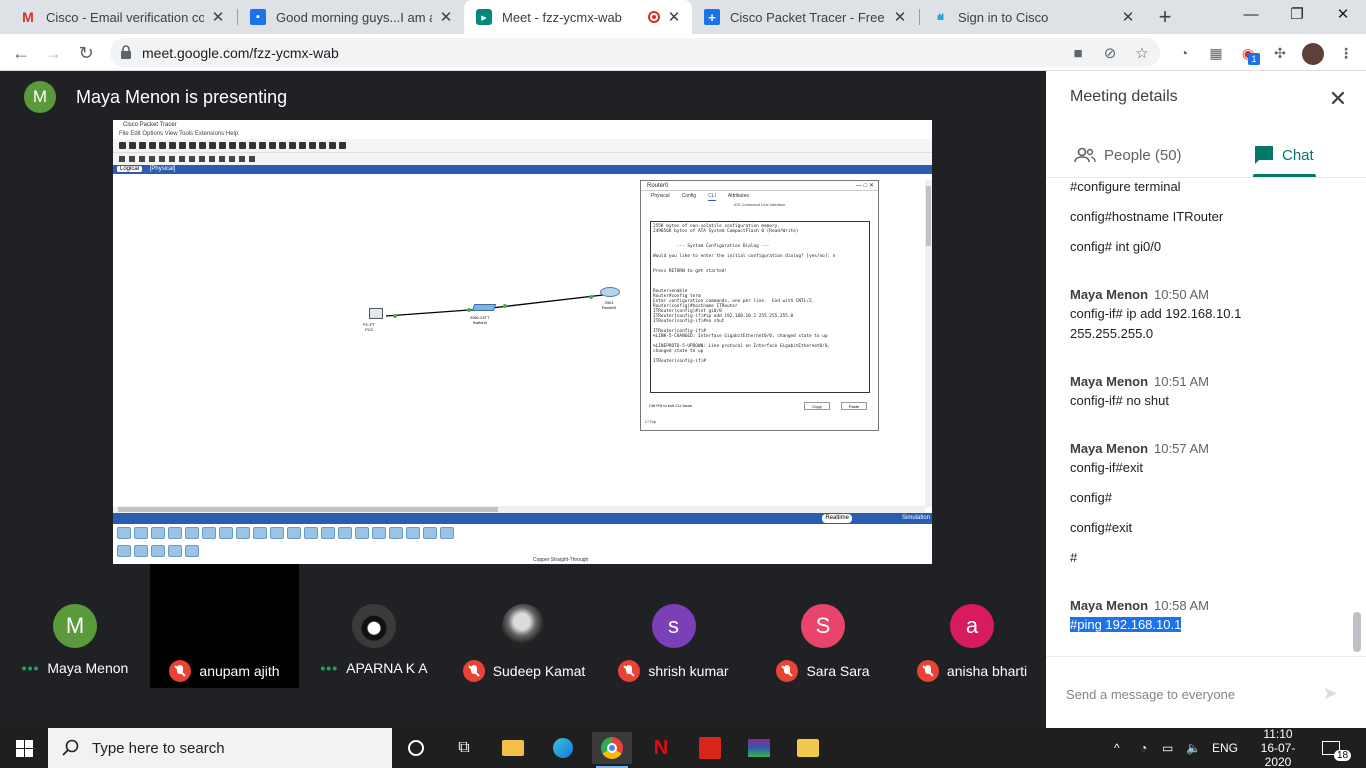 The height and width of the screenshot is (768, 1366). What do you see at coordinates (563, 748) in the screenshot?
I see `edge-icon` at bounding box center [563, 748].